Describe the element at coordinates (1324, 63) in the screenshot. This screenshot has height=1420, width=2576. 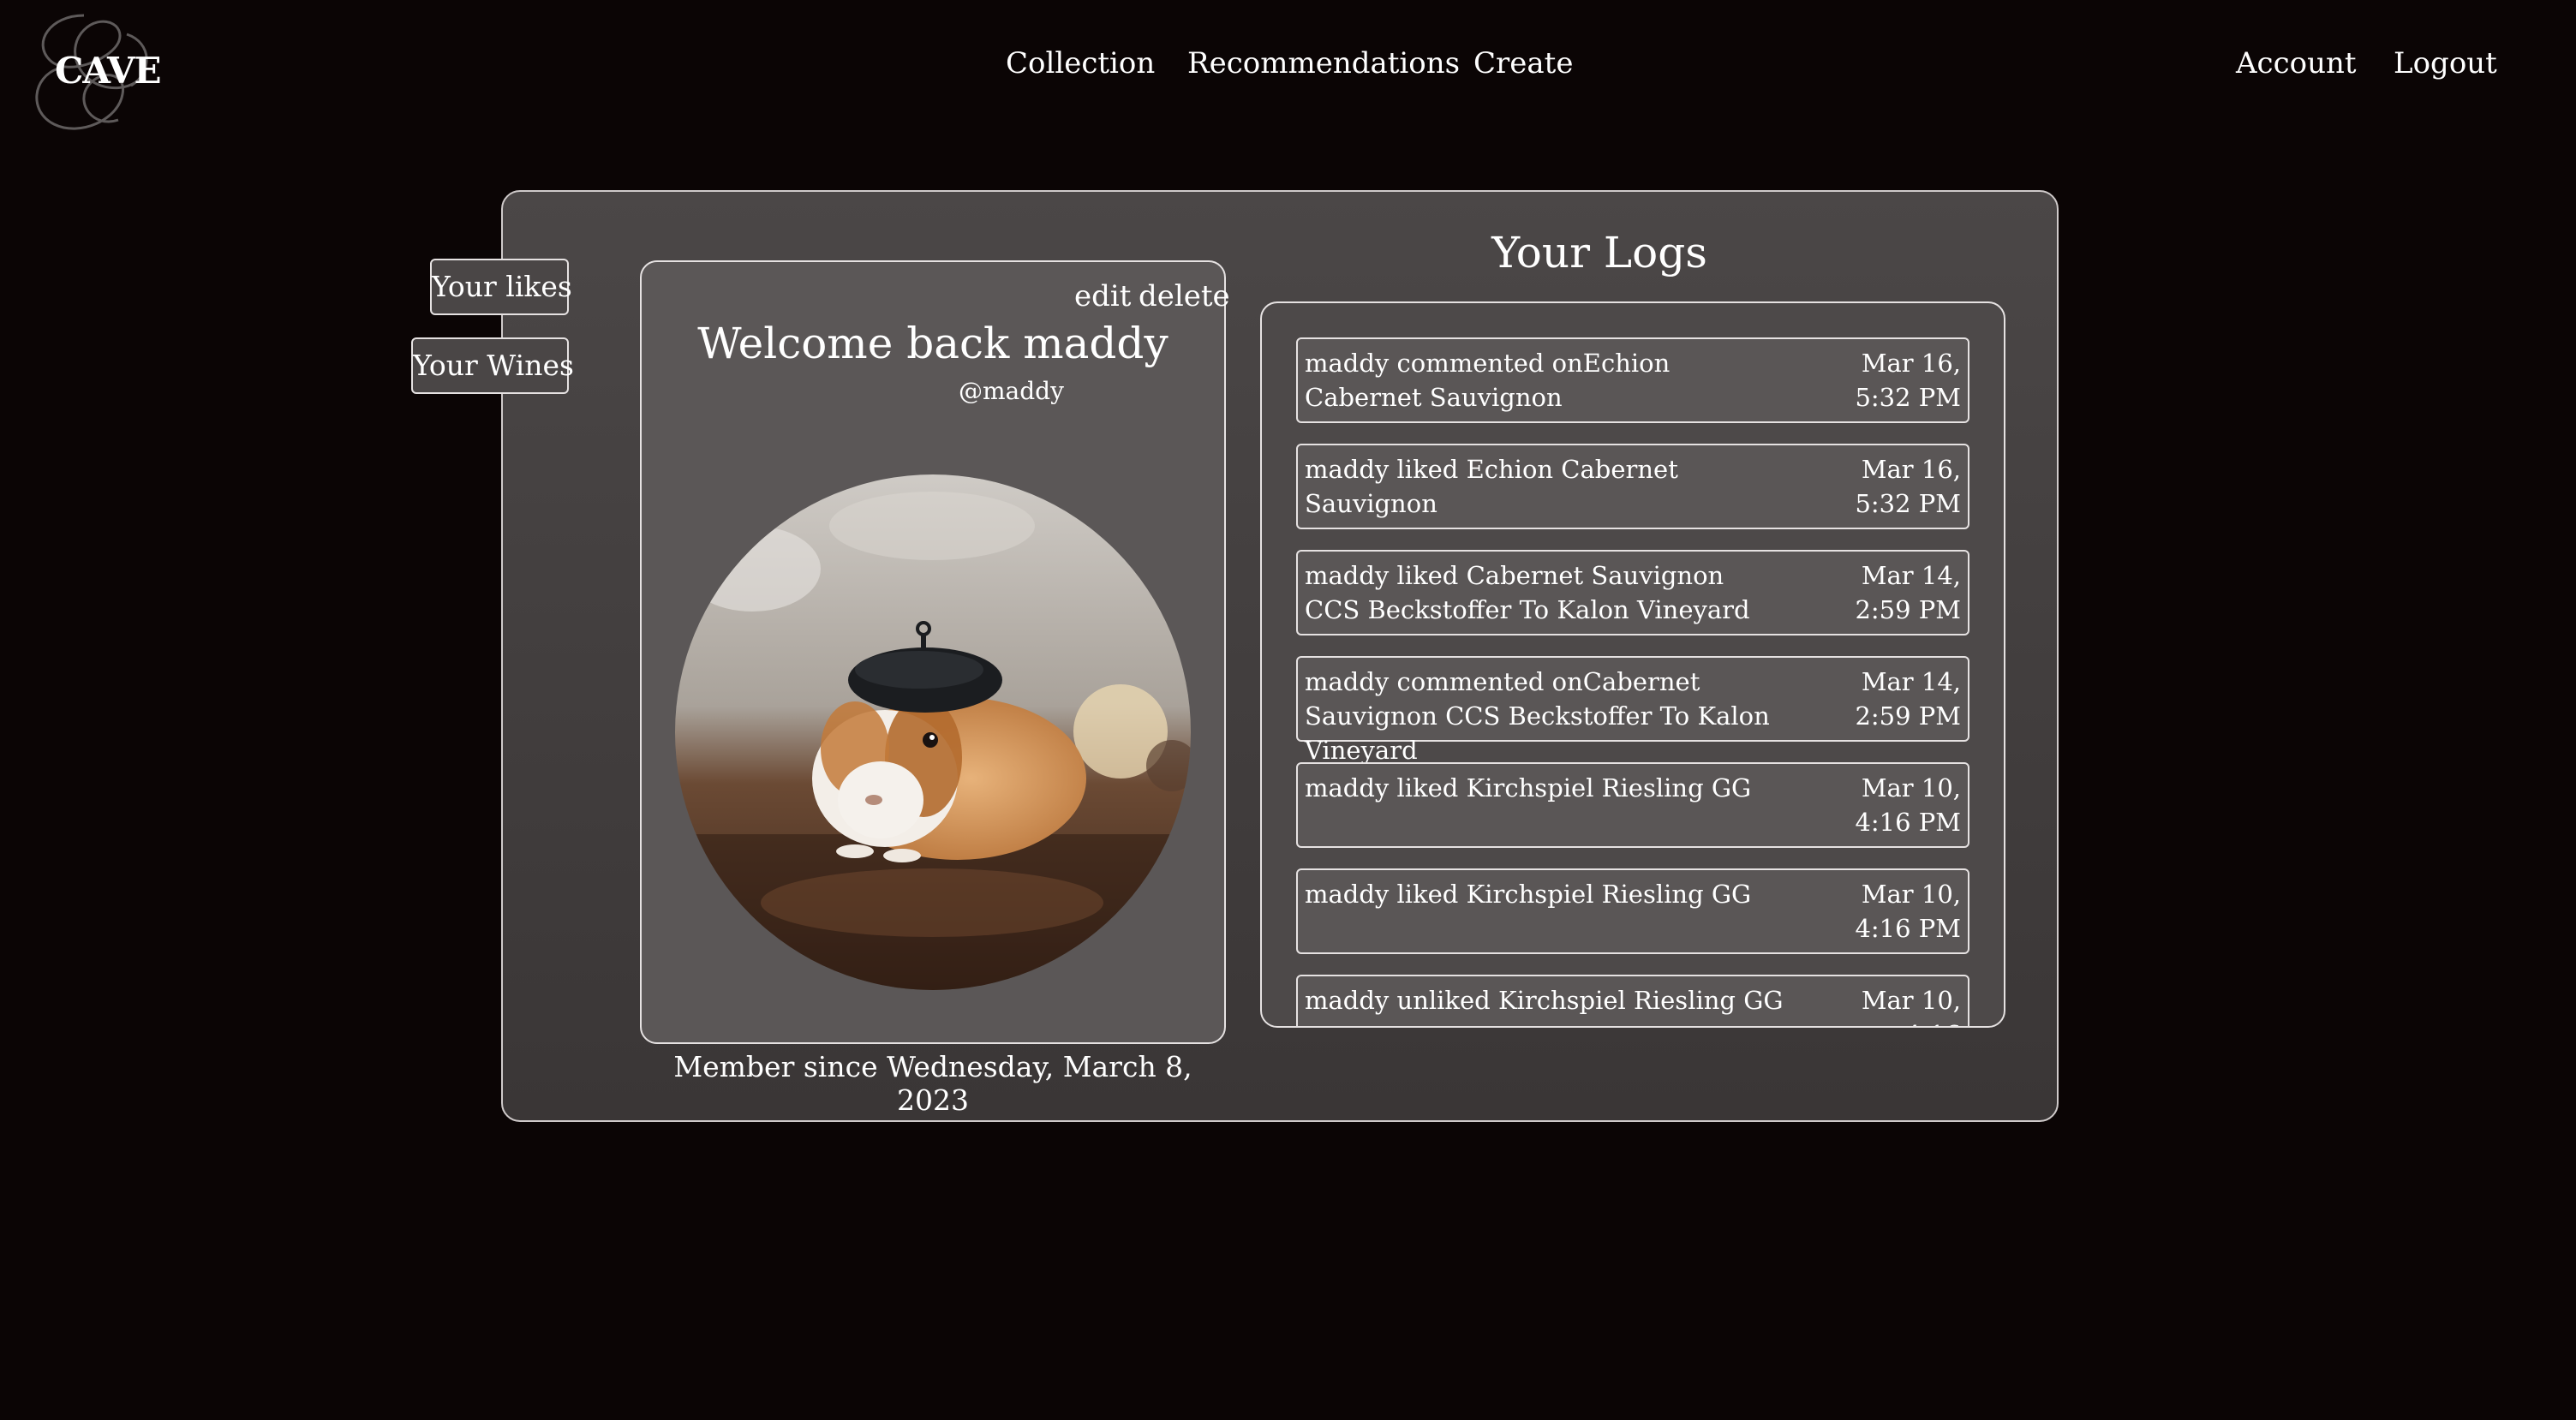
I see `nav-recommendations: Recommendations` at that location.